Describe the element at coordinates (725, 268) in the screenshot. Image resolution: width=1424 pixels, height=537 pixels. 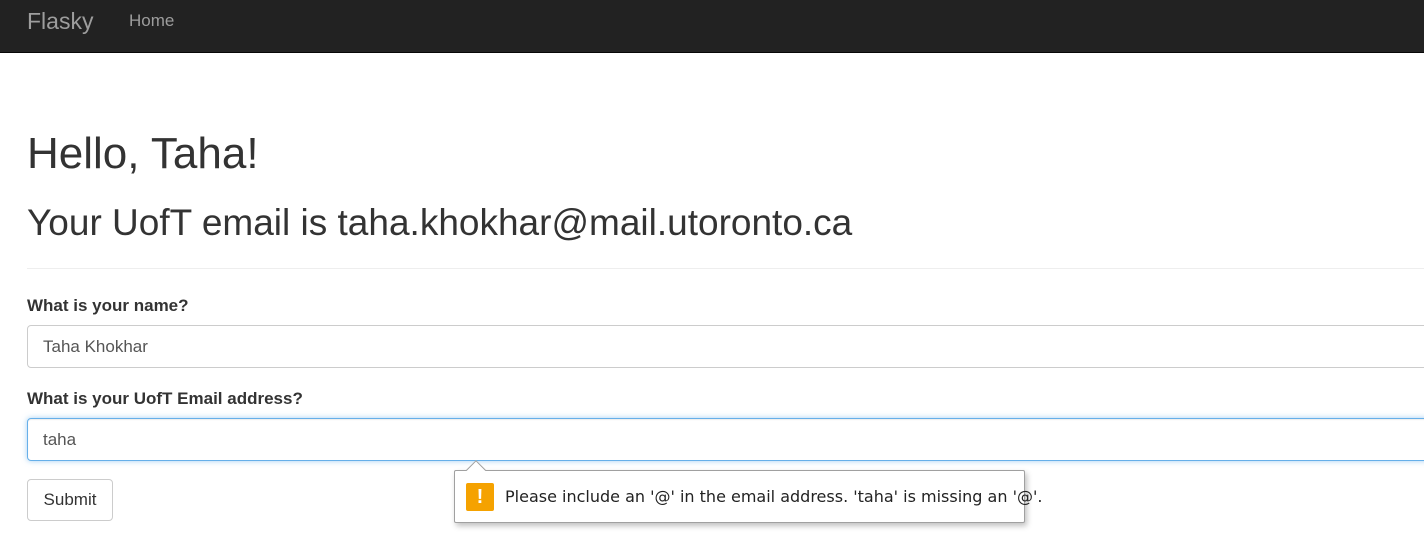
I see `section-divider` at that location.